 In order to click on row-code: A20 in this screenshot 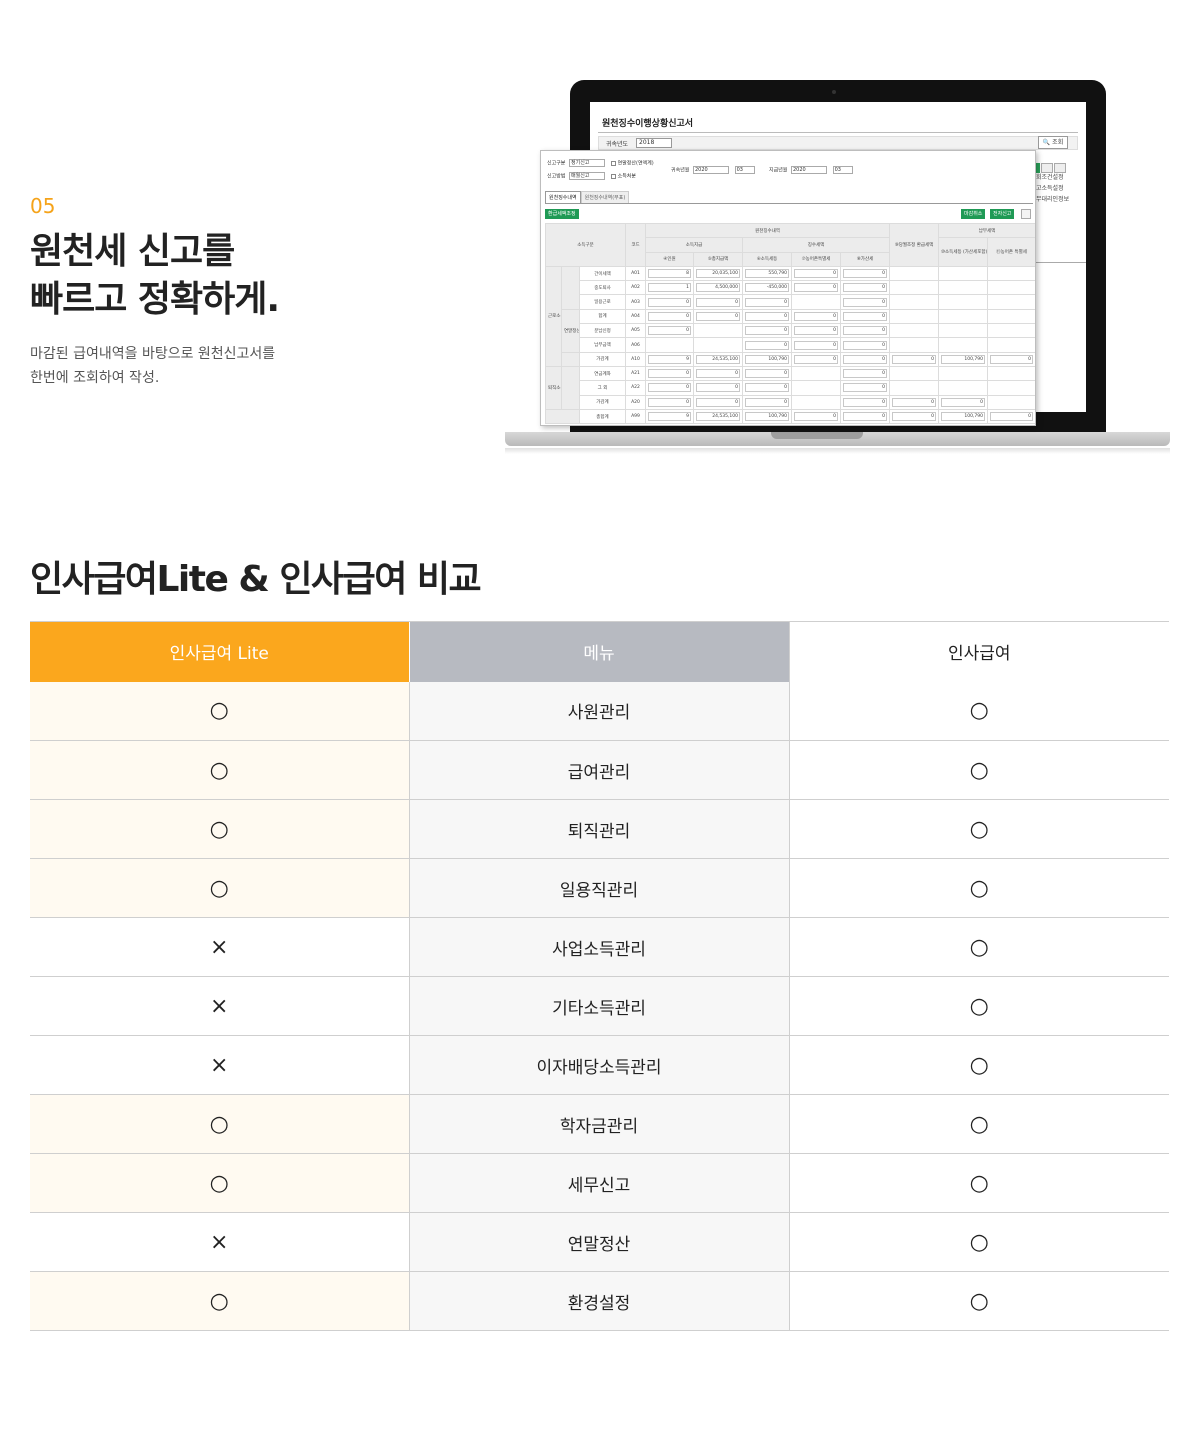, I will do `click(635, 402)`.